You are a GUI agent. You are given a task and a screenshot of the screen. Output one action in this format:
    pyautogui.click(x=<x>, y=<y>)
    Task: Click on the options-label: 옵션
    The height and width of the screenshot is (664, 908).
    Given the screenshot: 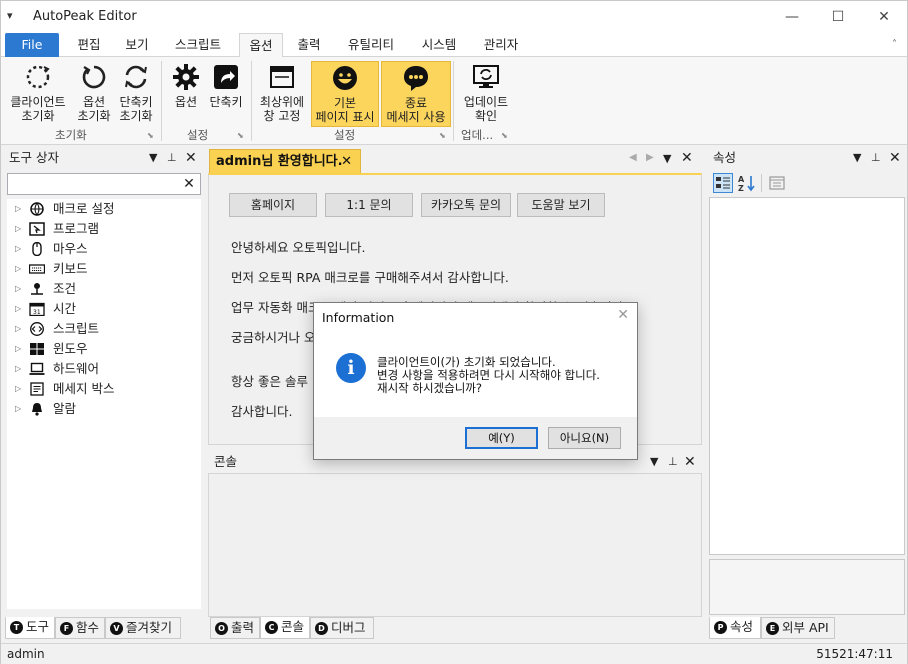 What is the action you would take?
    pyautogui.click(x=186, y=102)
    